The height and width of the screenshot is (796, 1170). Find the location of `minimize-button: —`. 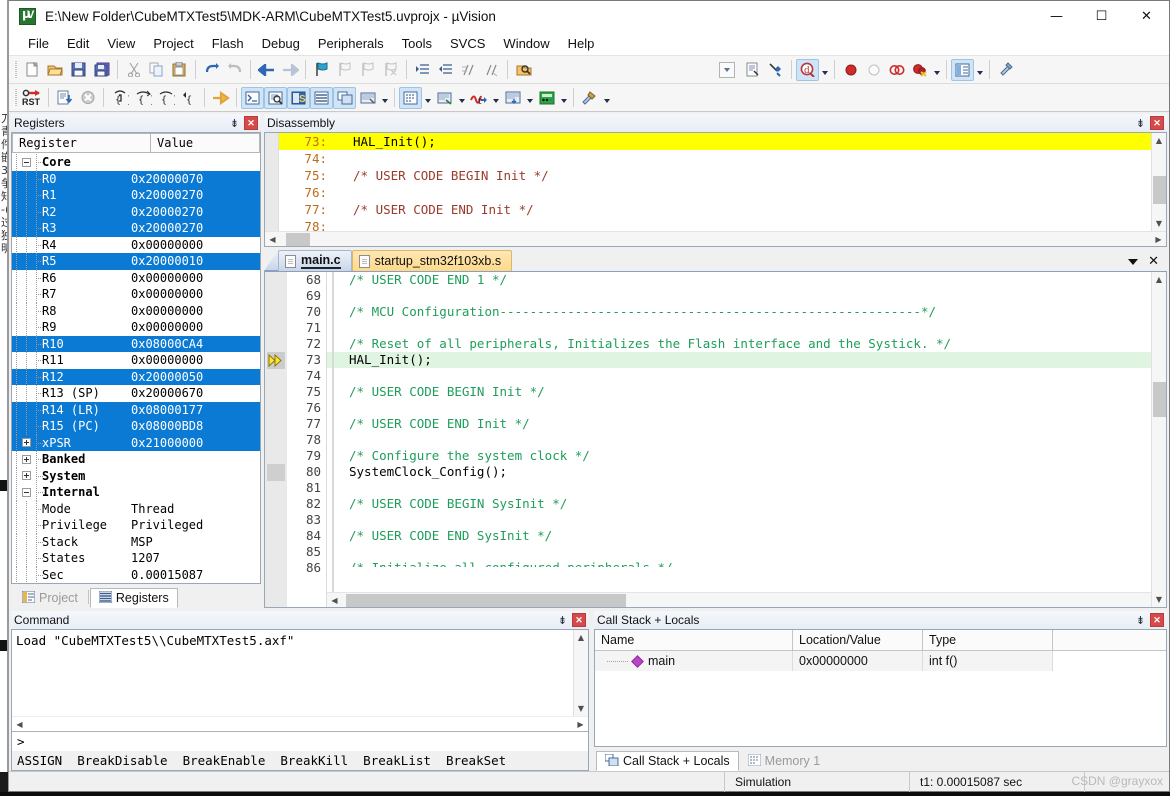

minimize-button: — is located at coordinates (1056, 16).